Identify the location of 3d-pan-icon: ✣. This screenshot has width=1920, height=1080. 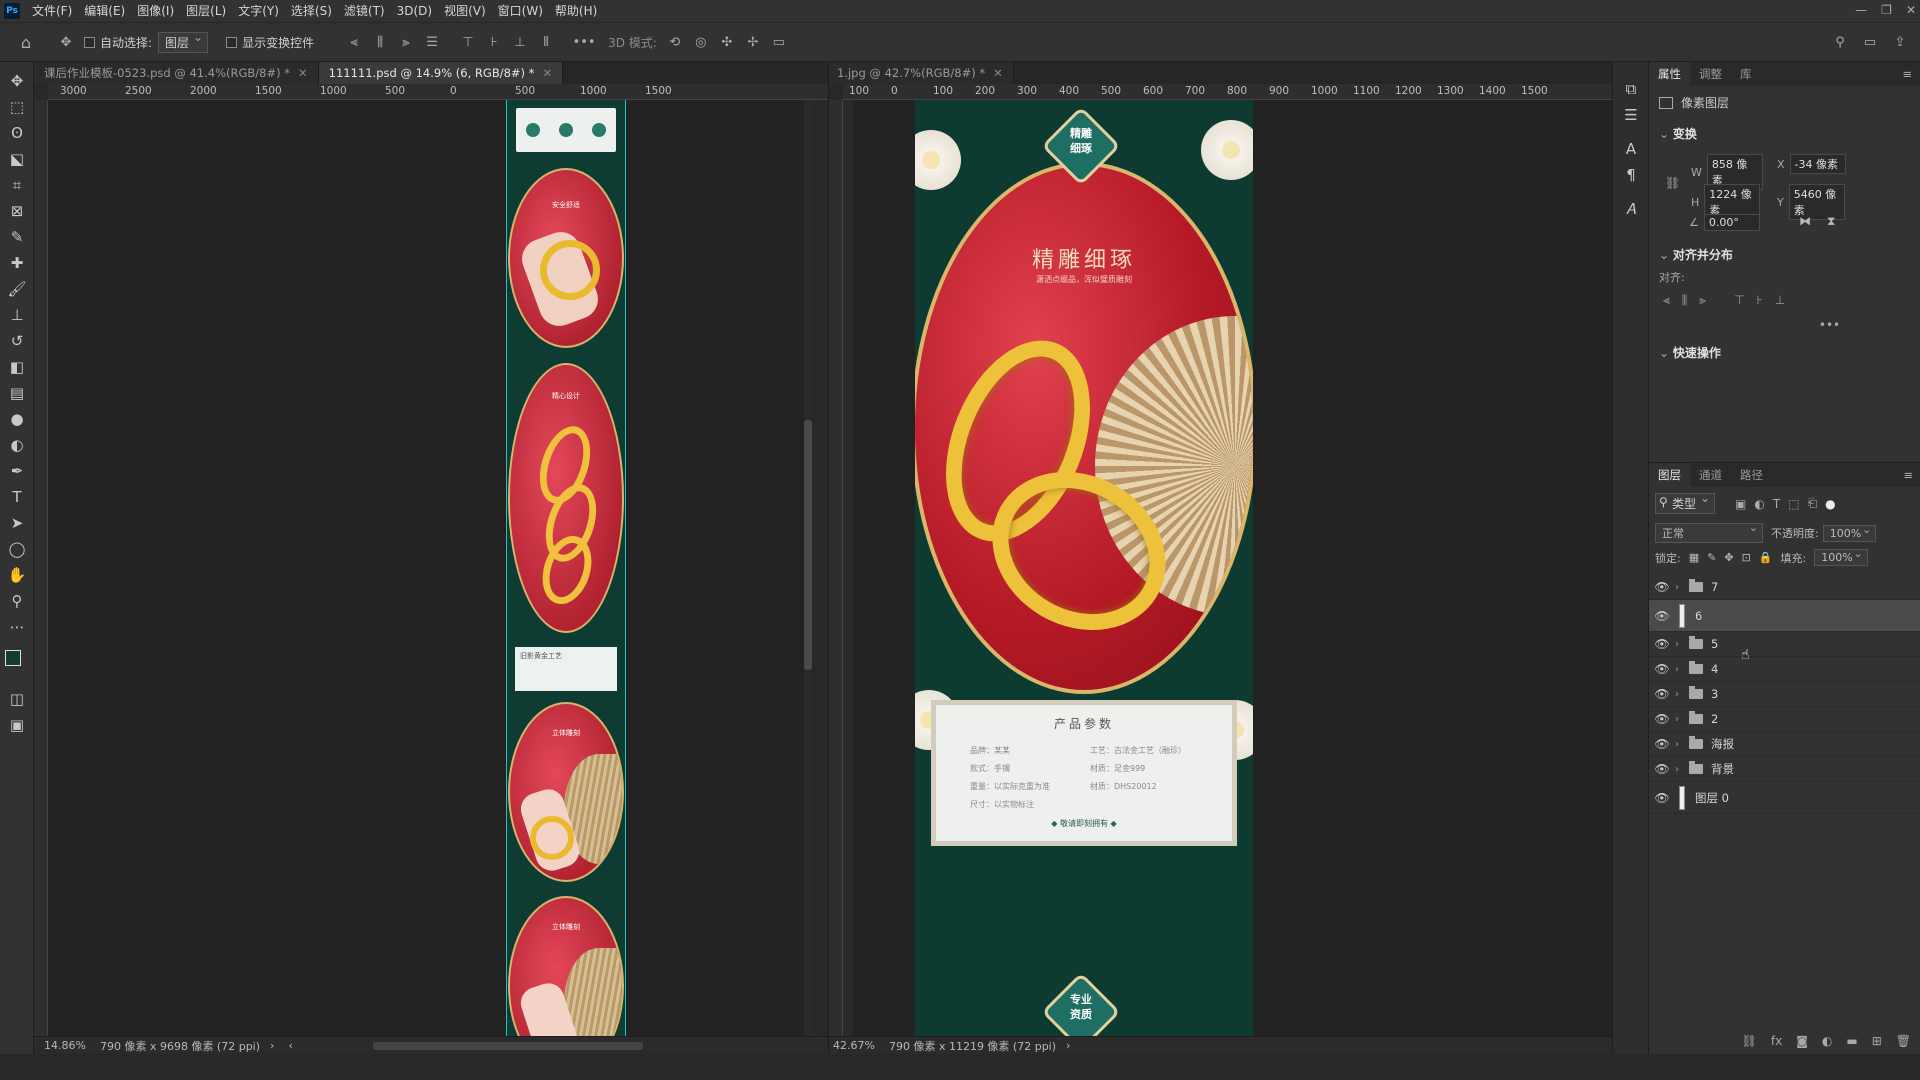
(727, 42).